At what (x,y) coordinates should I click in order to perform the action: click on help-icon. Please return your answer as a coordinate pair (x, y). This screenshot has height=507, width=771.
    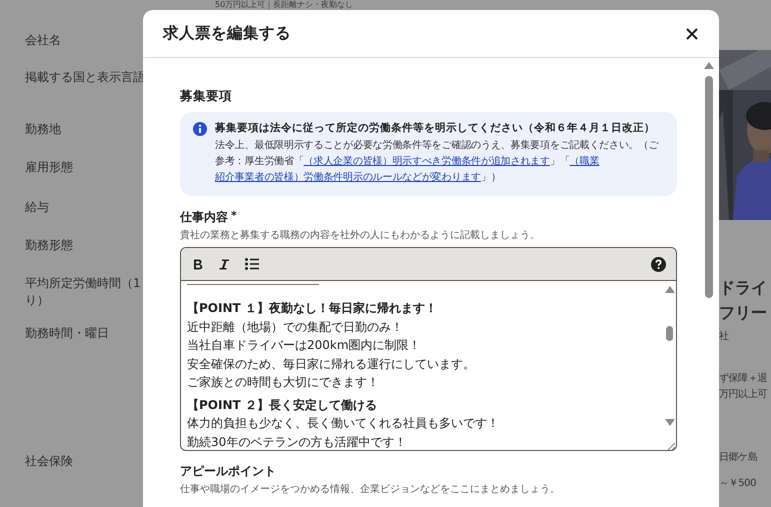
    Looking at the image, I should click on (658, 264).